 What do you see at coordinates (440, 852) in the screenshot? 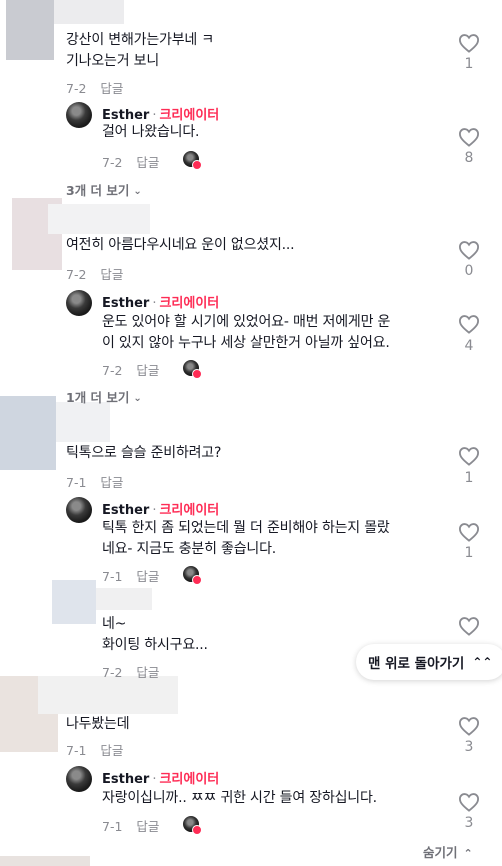
I see `hide-label: 숨기기` at bounding box center [440, 852].